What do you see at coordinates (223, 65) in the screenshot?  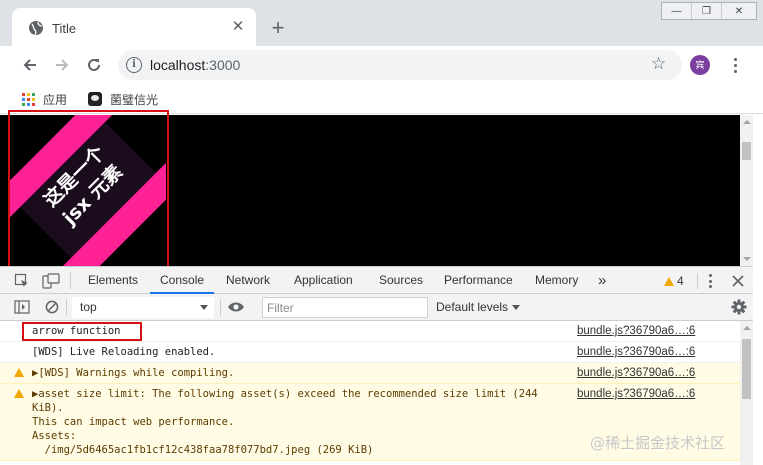 I see `url-port: :3000` at bounding box center [223, 65].